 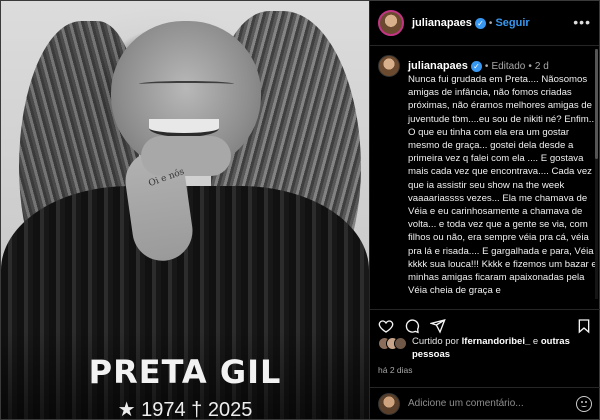 I want to click on photo-hand, so click(x=186, y=156).